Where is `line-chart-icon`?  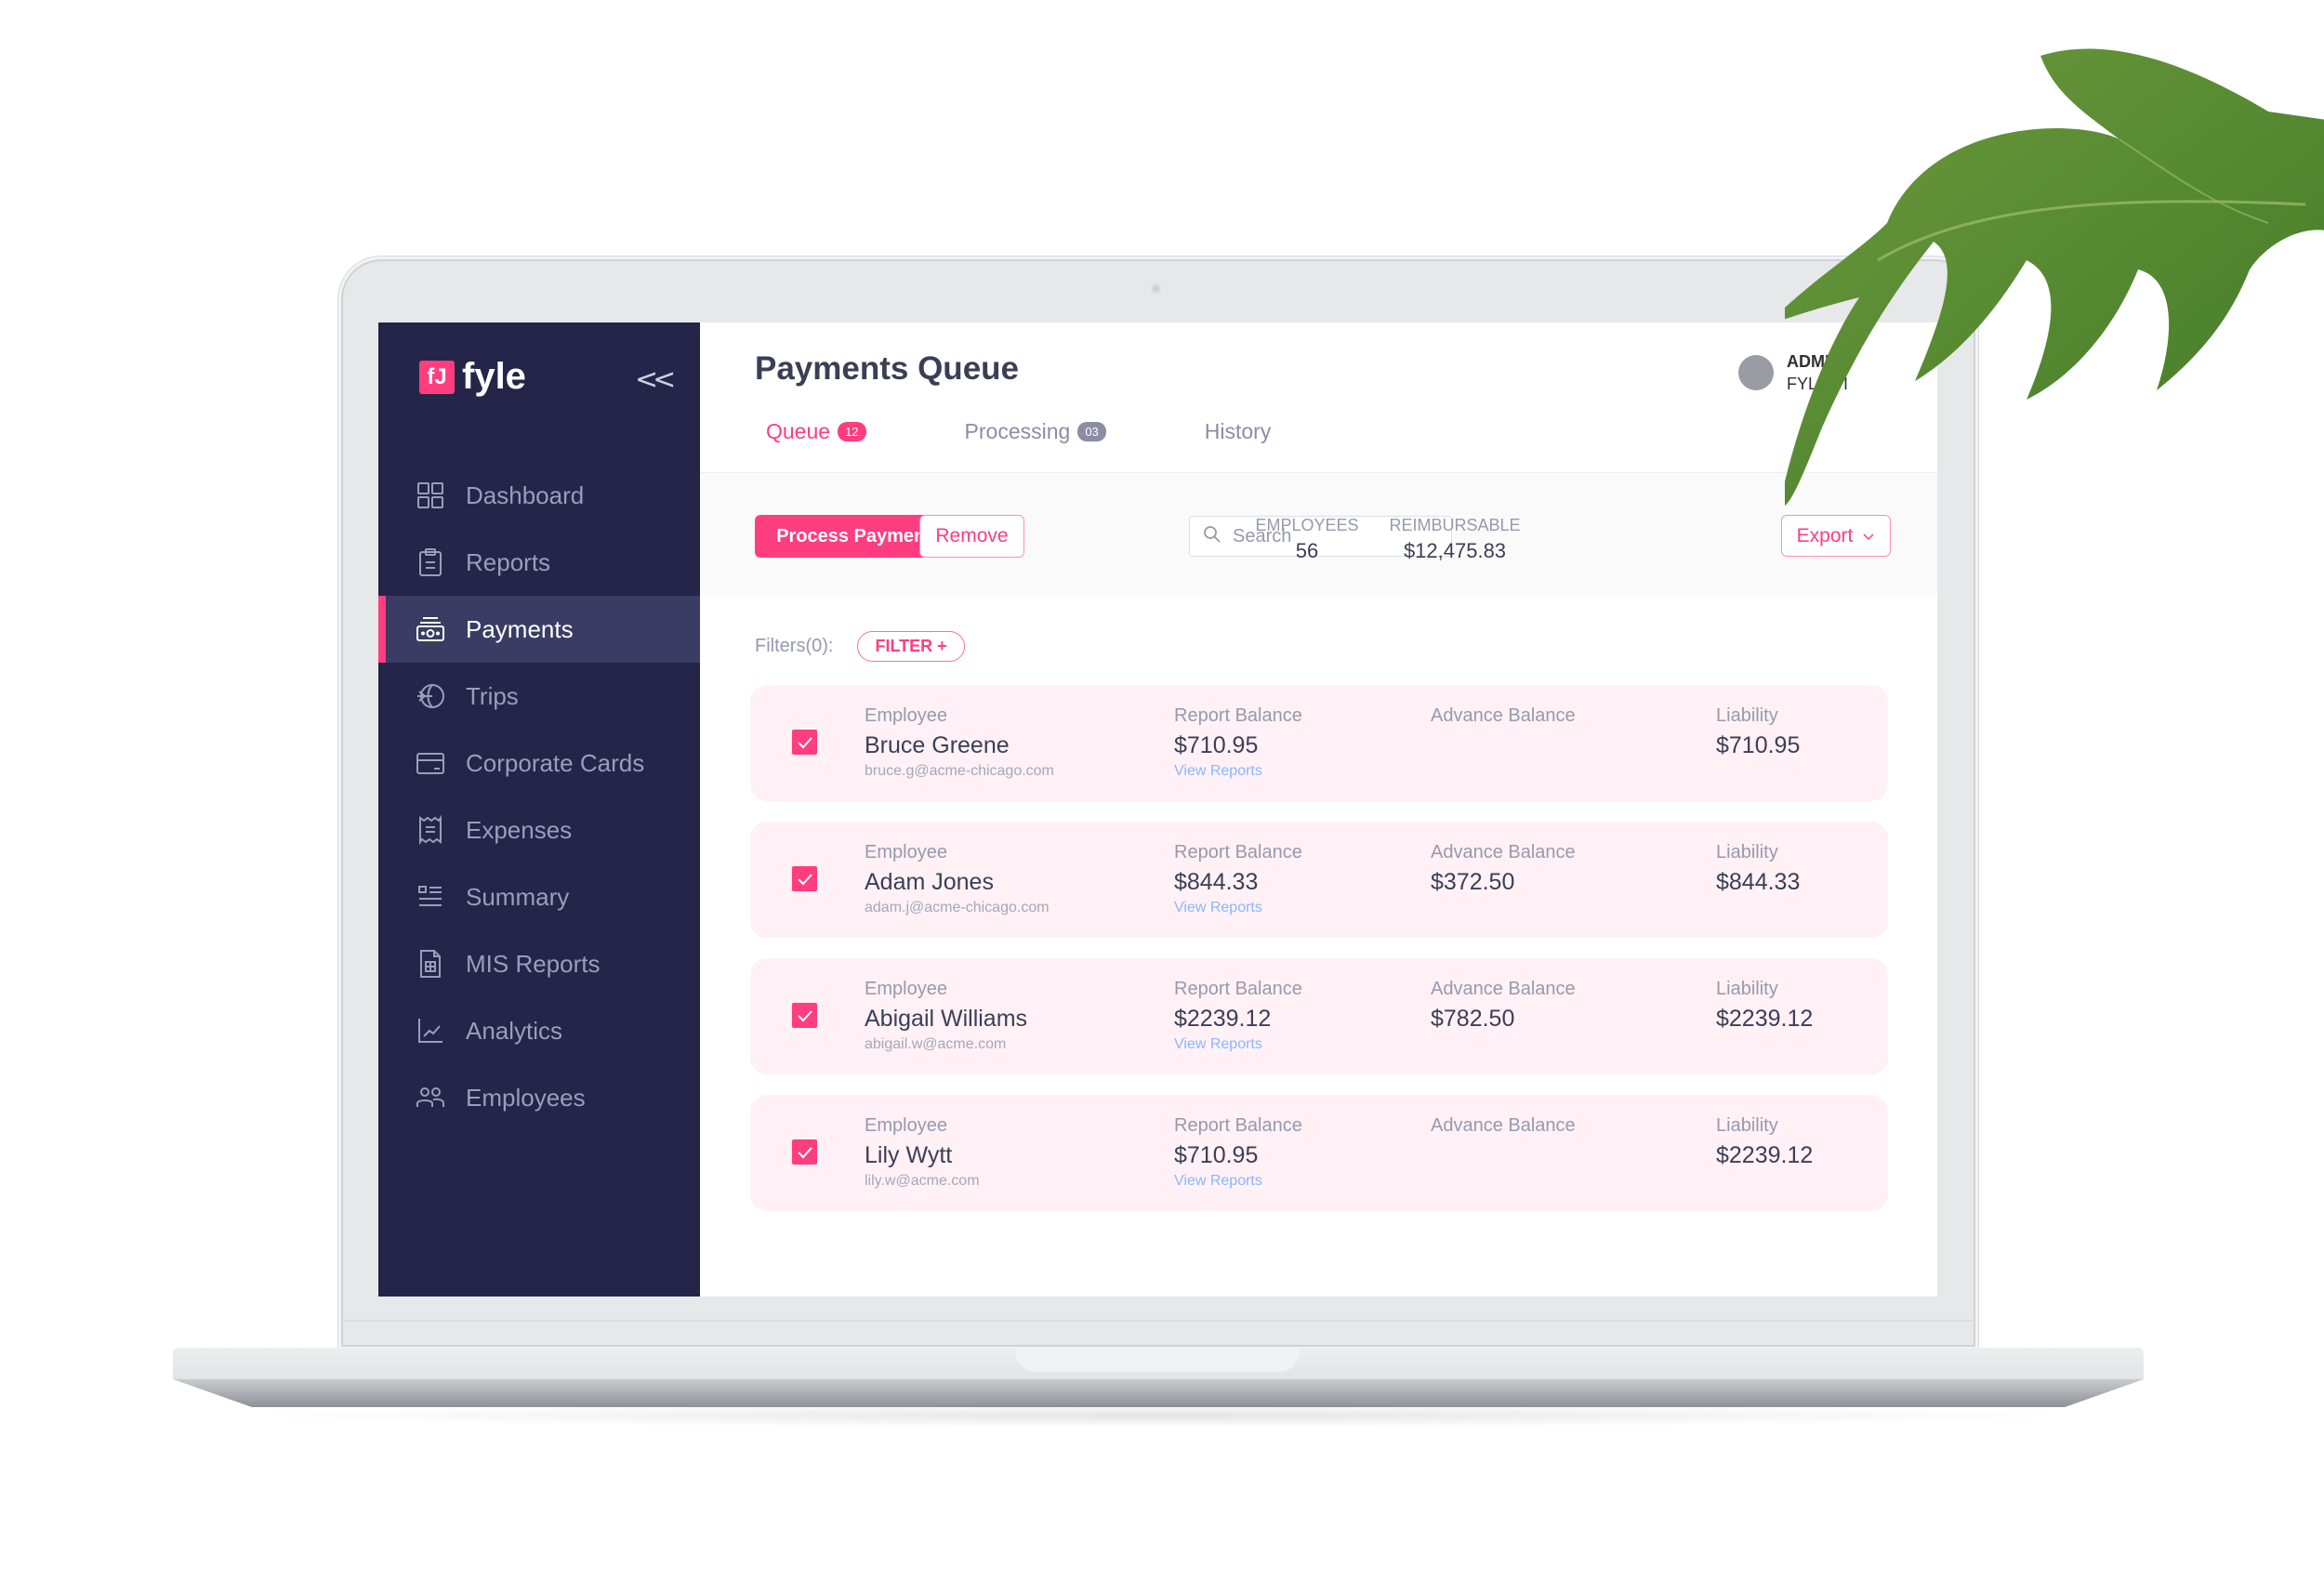
line-chart-icon is located at coordinates (430, 1031).